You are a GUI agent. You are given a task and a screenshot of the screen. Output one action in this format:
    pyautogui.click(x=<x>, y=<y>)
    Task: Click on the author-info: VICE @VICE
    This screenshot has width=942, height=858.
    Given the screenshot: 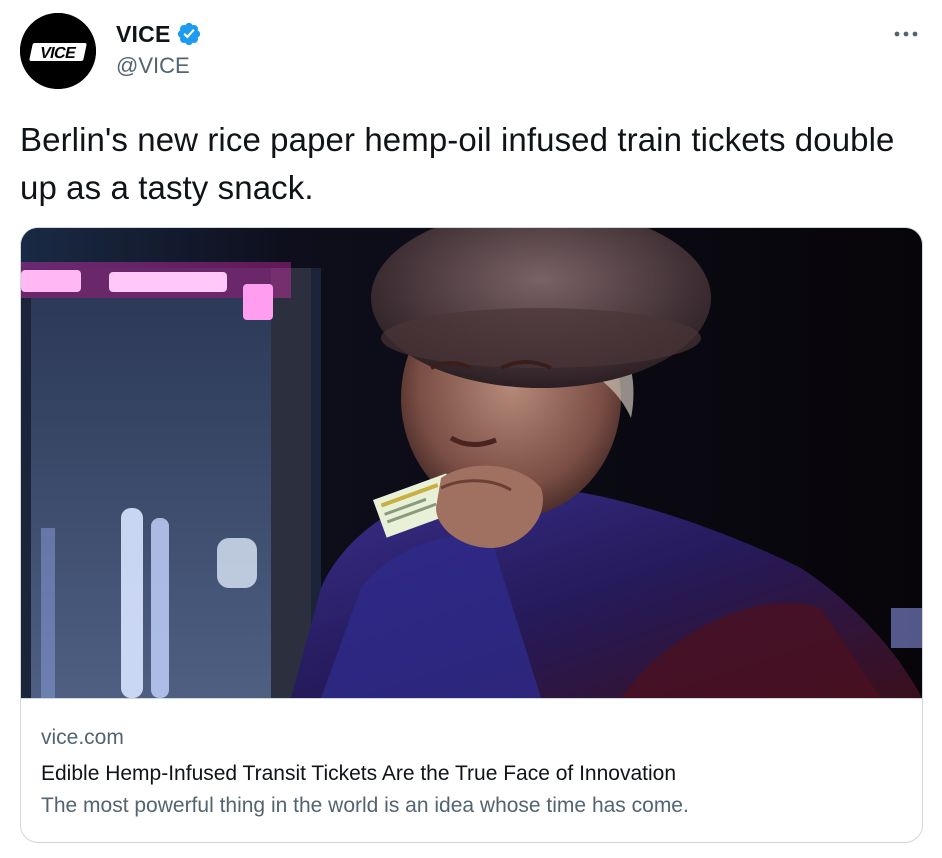 What is the action you would take?
    pyautogui.click(x=159, y=49)
    